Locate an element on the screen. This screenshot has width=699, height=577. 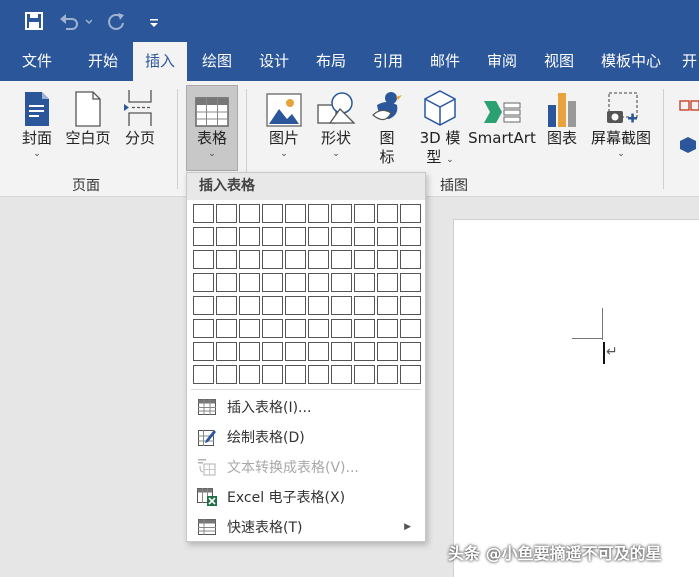
picture-button: 图片 ⌄ is located at coordinates (284, 123).